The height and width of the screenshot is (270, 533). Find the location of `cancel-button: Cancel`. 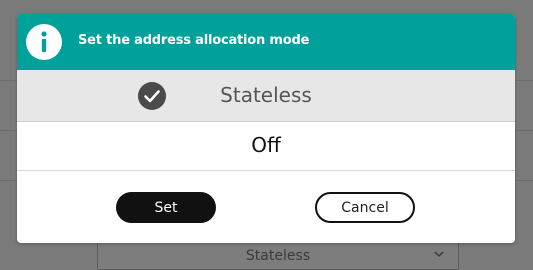

cancel-button: Cancel is located at coordinates (365, 207).